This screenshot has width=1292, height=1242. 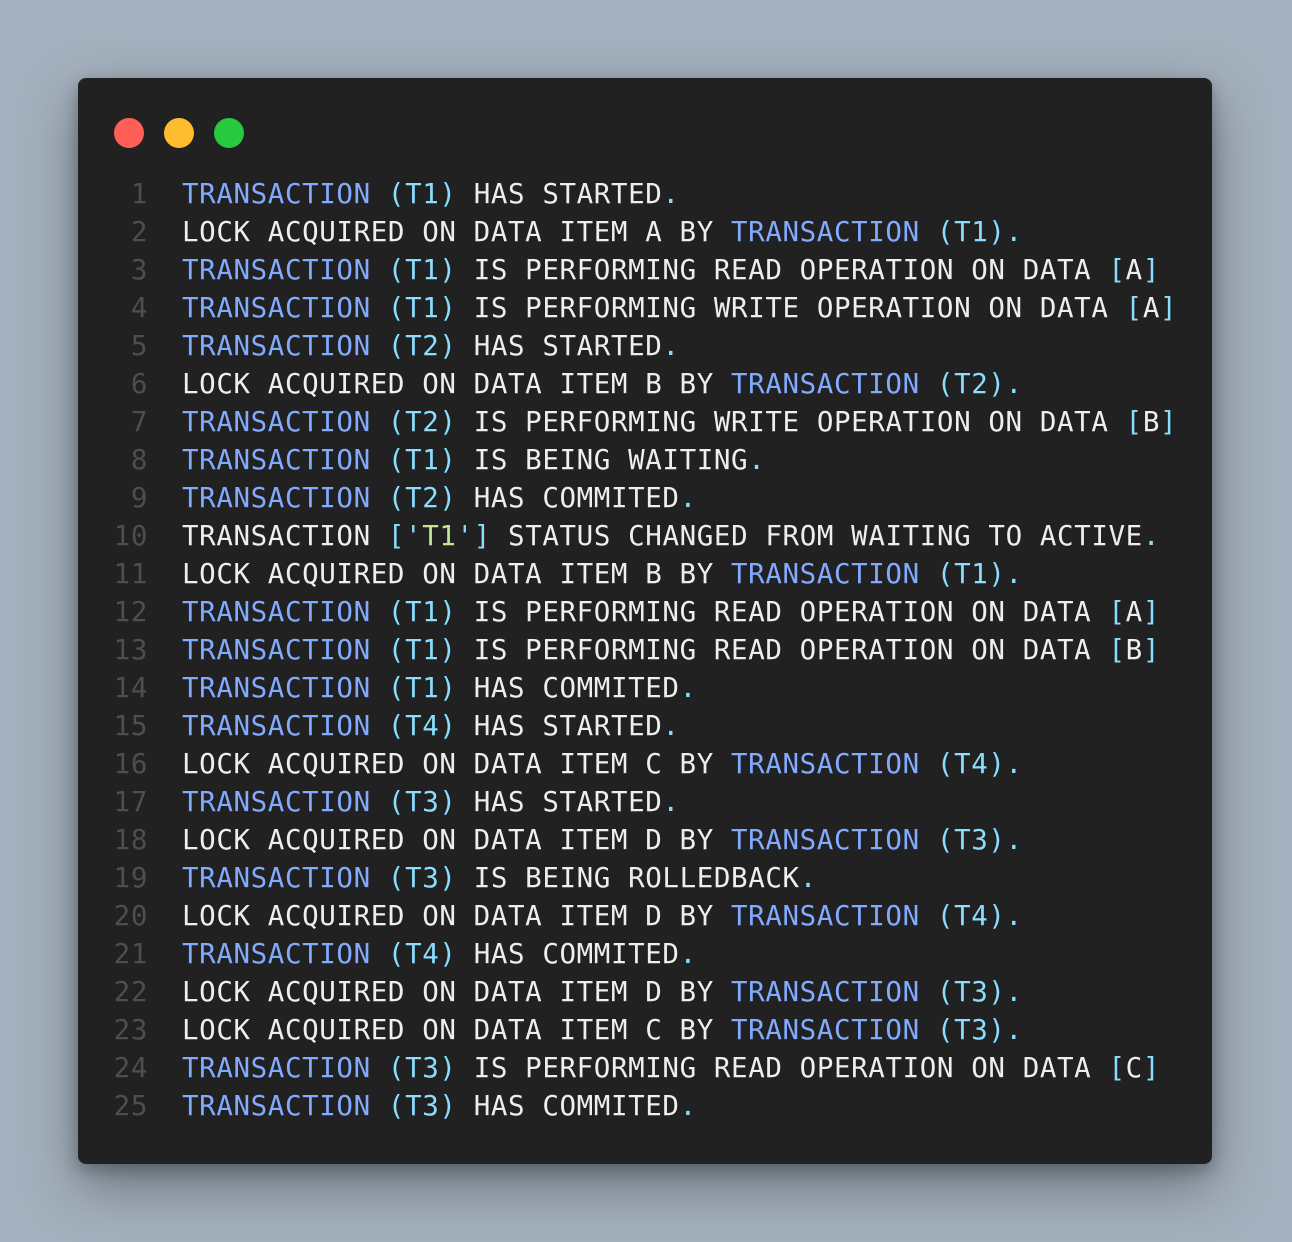 What do you see at coordinates (139, 460) in the screenshot?
I see `line-number: 8` at bounding box center [139, 460].